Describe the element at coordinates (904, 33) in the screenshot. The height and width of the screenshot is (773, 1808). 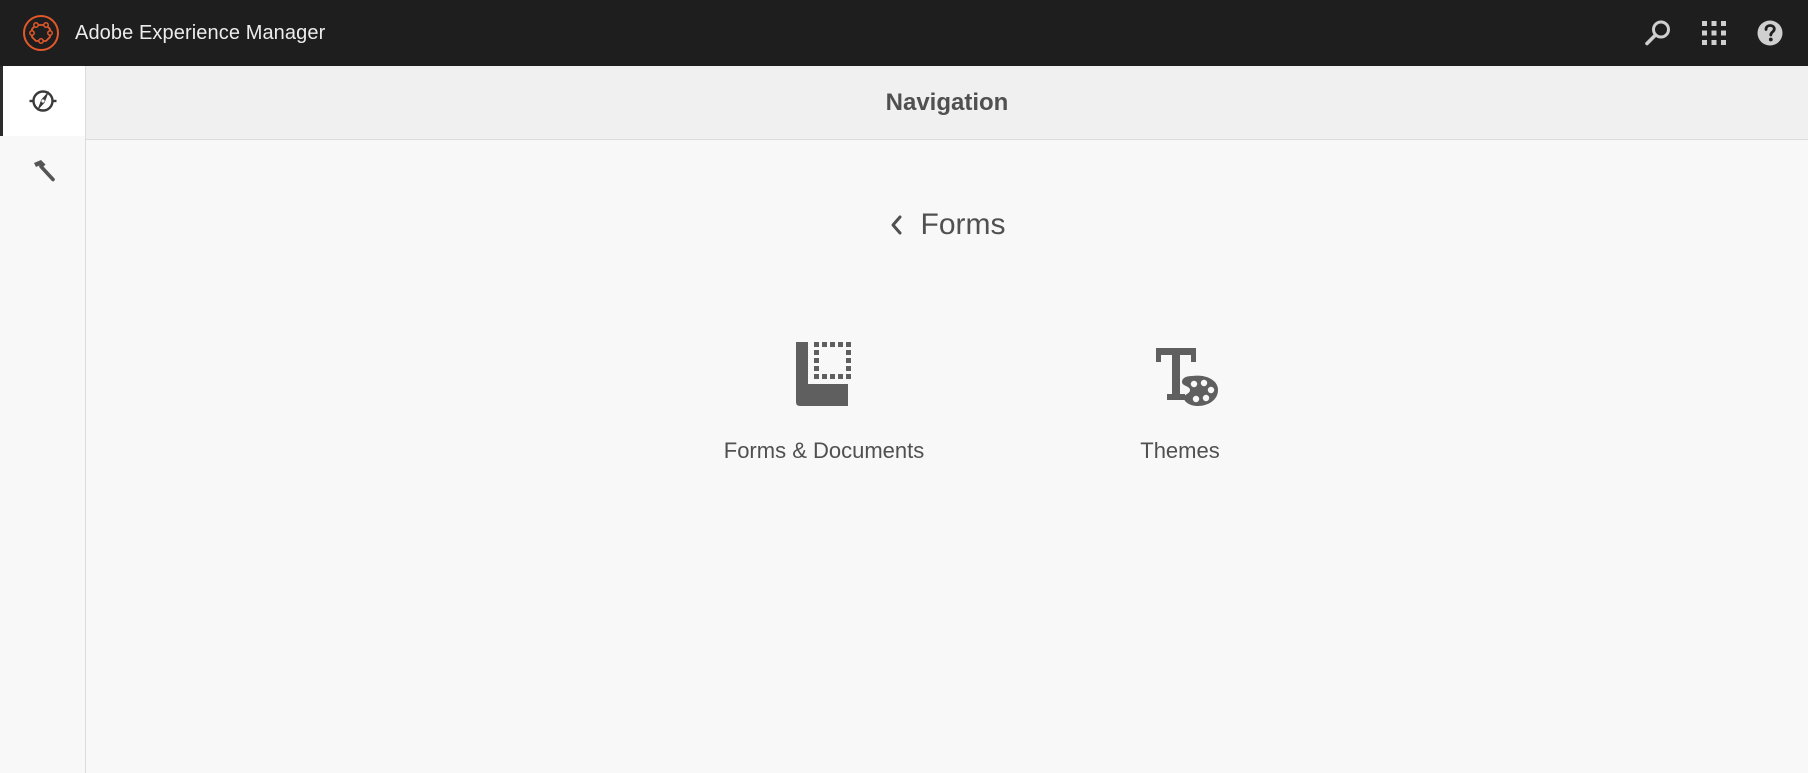
I see `top-bar: Adobe Experience Manager` at that location.